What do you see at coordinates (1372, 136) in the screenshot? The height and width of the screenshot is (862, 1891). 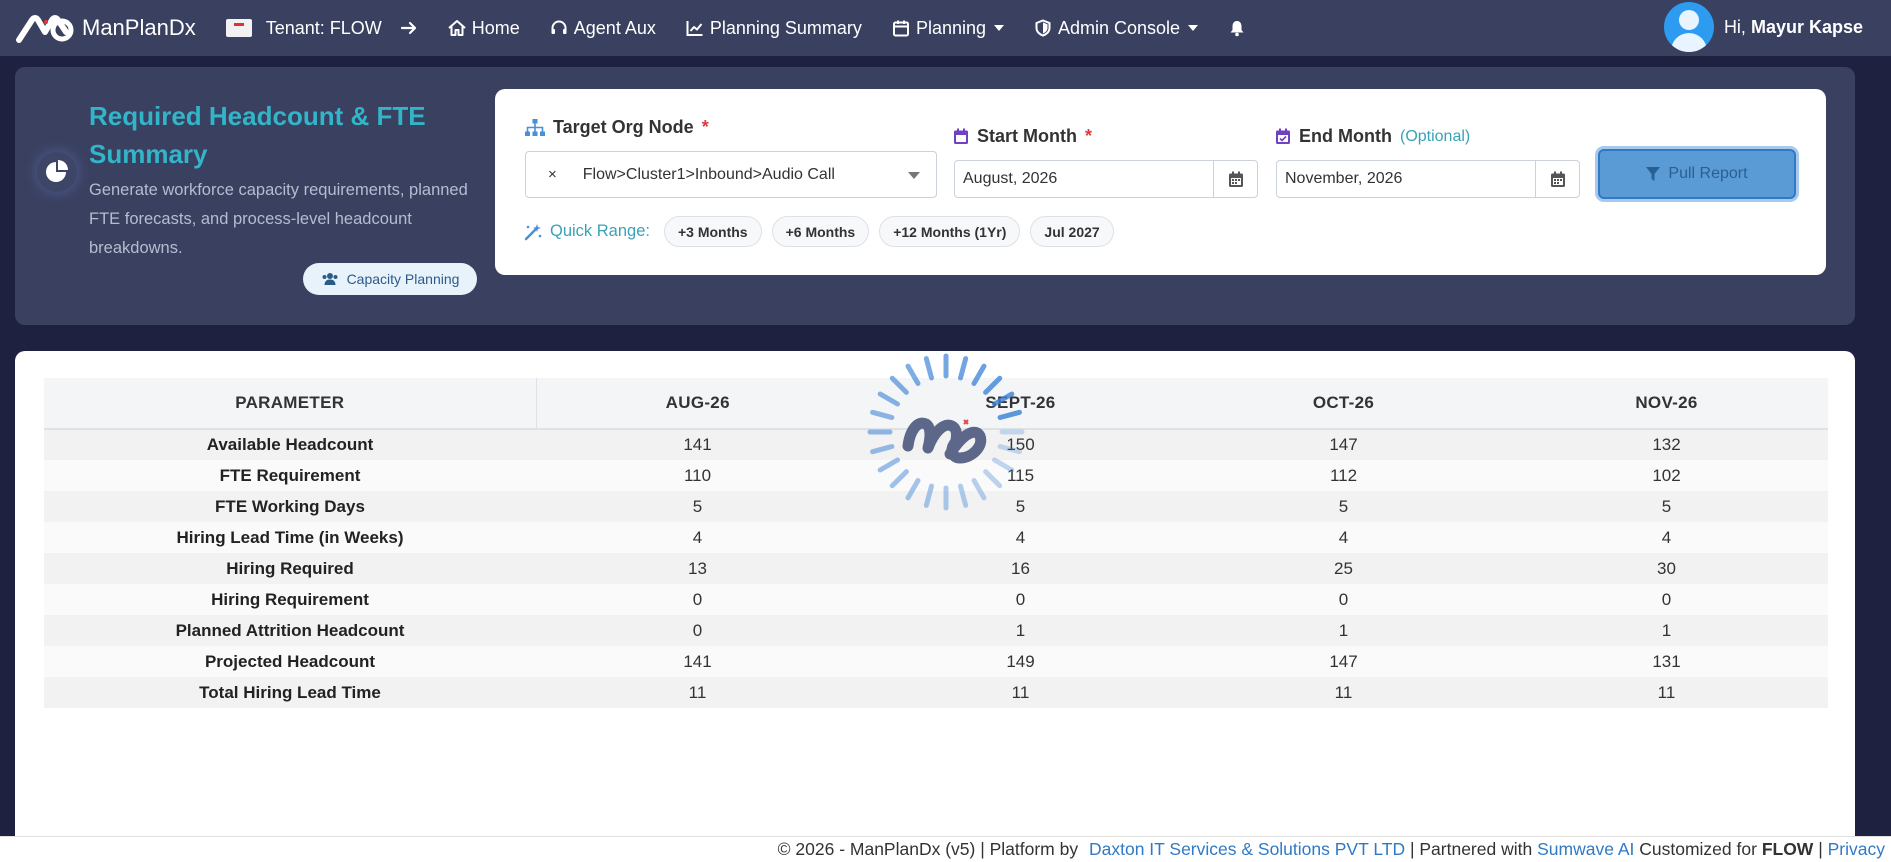 I see `end-month-label: End Month (Optional)` at bounding box center [1372, 136].